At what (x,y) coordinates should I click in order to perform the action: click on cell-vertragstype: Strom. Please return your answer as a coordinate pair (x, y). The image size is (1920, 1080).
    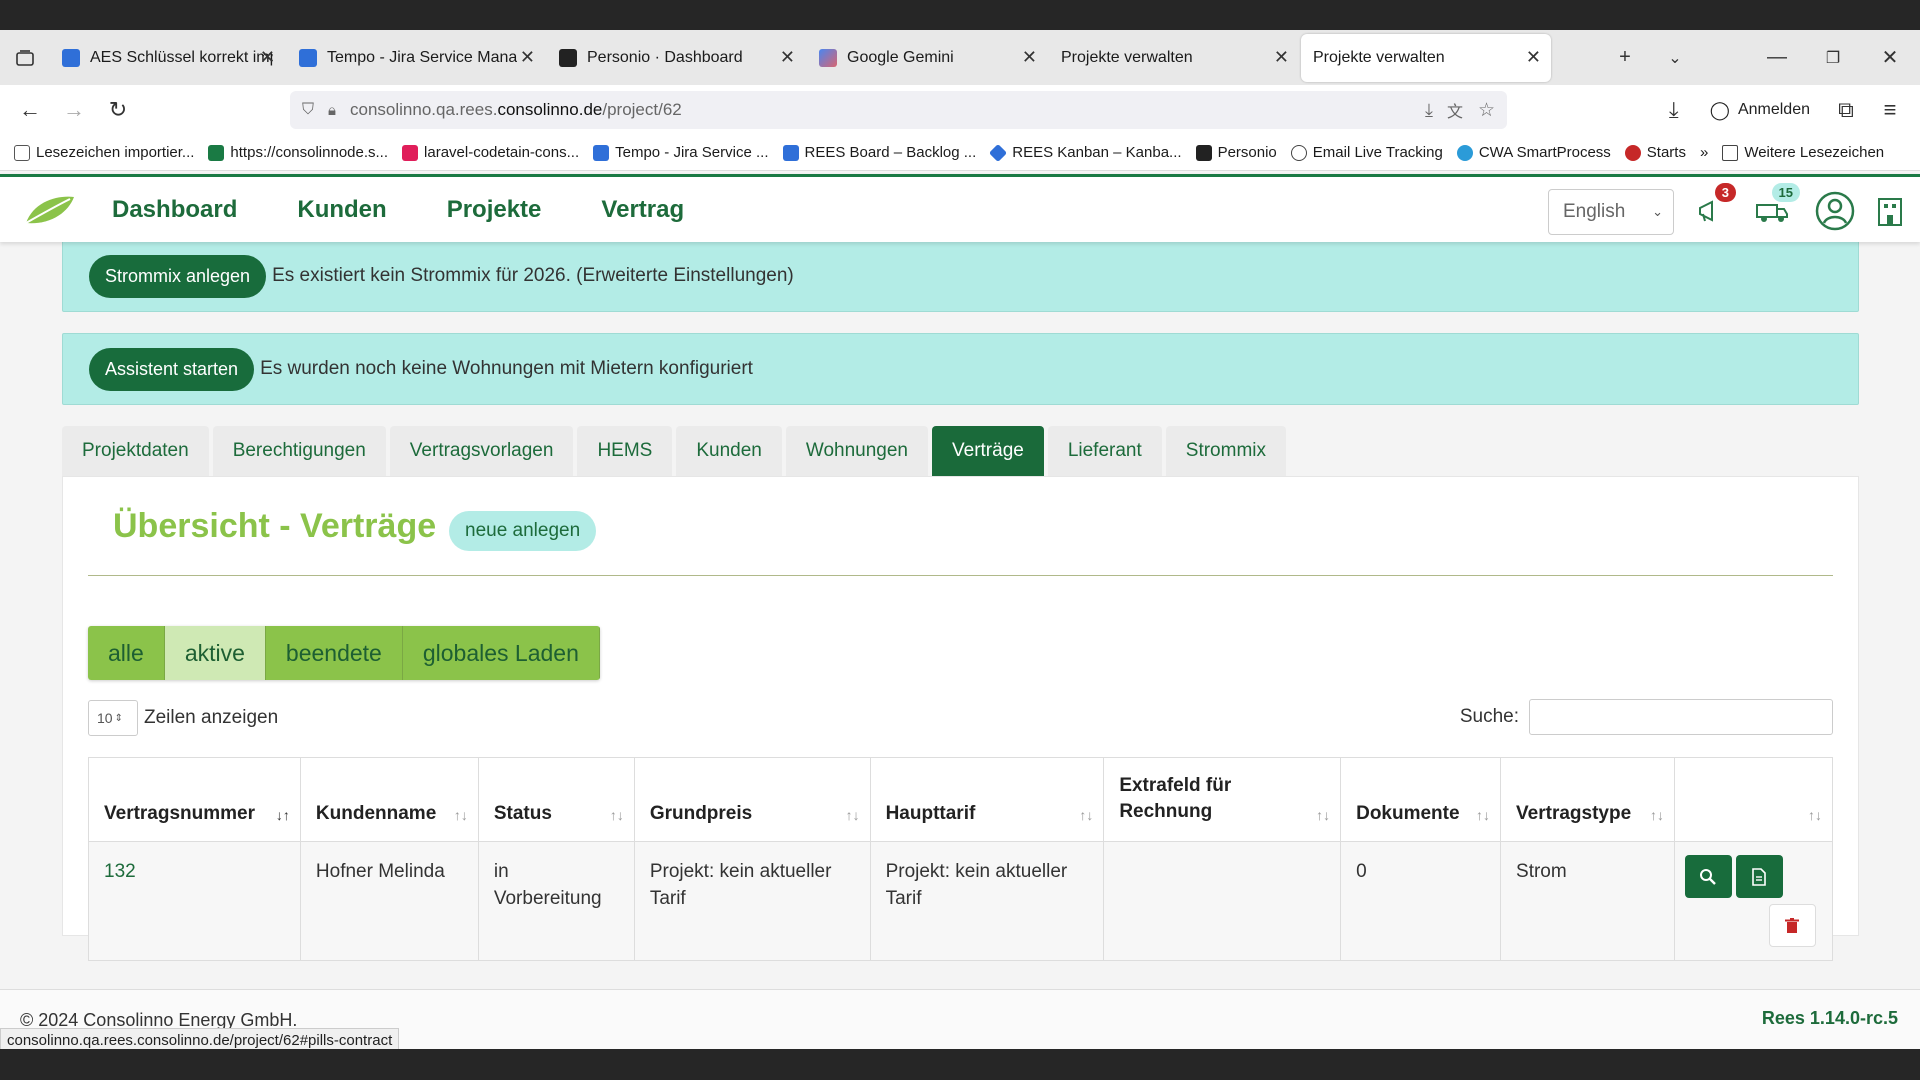
    Looking at the image, I should click on (1587, 901).